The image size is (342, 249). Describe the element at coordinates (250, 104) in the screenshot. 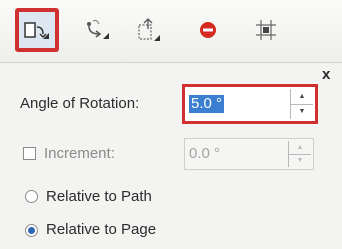

I see `angle-of-rotation-input: 5.0 ° ▲ ▼` at that location.